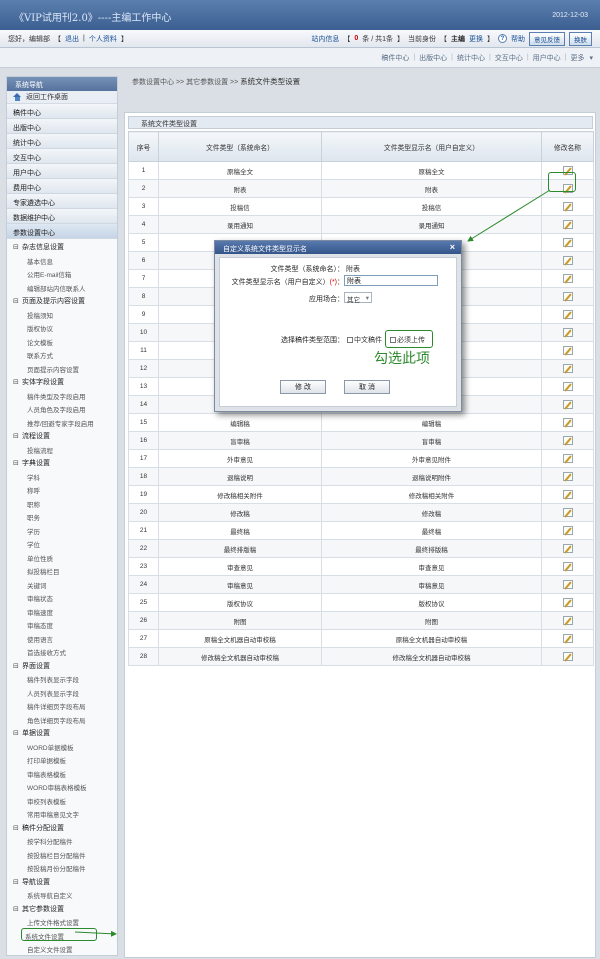 The width and height of the screenshot is (600, 959). Describe the element at coordinates (62, 624) in the screenshot. I see `sidebar-subitem: 审稿态度` at that location.